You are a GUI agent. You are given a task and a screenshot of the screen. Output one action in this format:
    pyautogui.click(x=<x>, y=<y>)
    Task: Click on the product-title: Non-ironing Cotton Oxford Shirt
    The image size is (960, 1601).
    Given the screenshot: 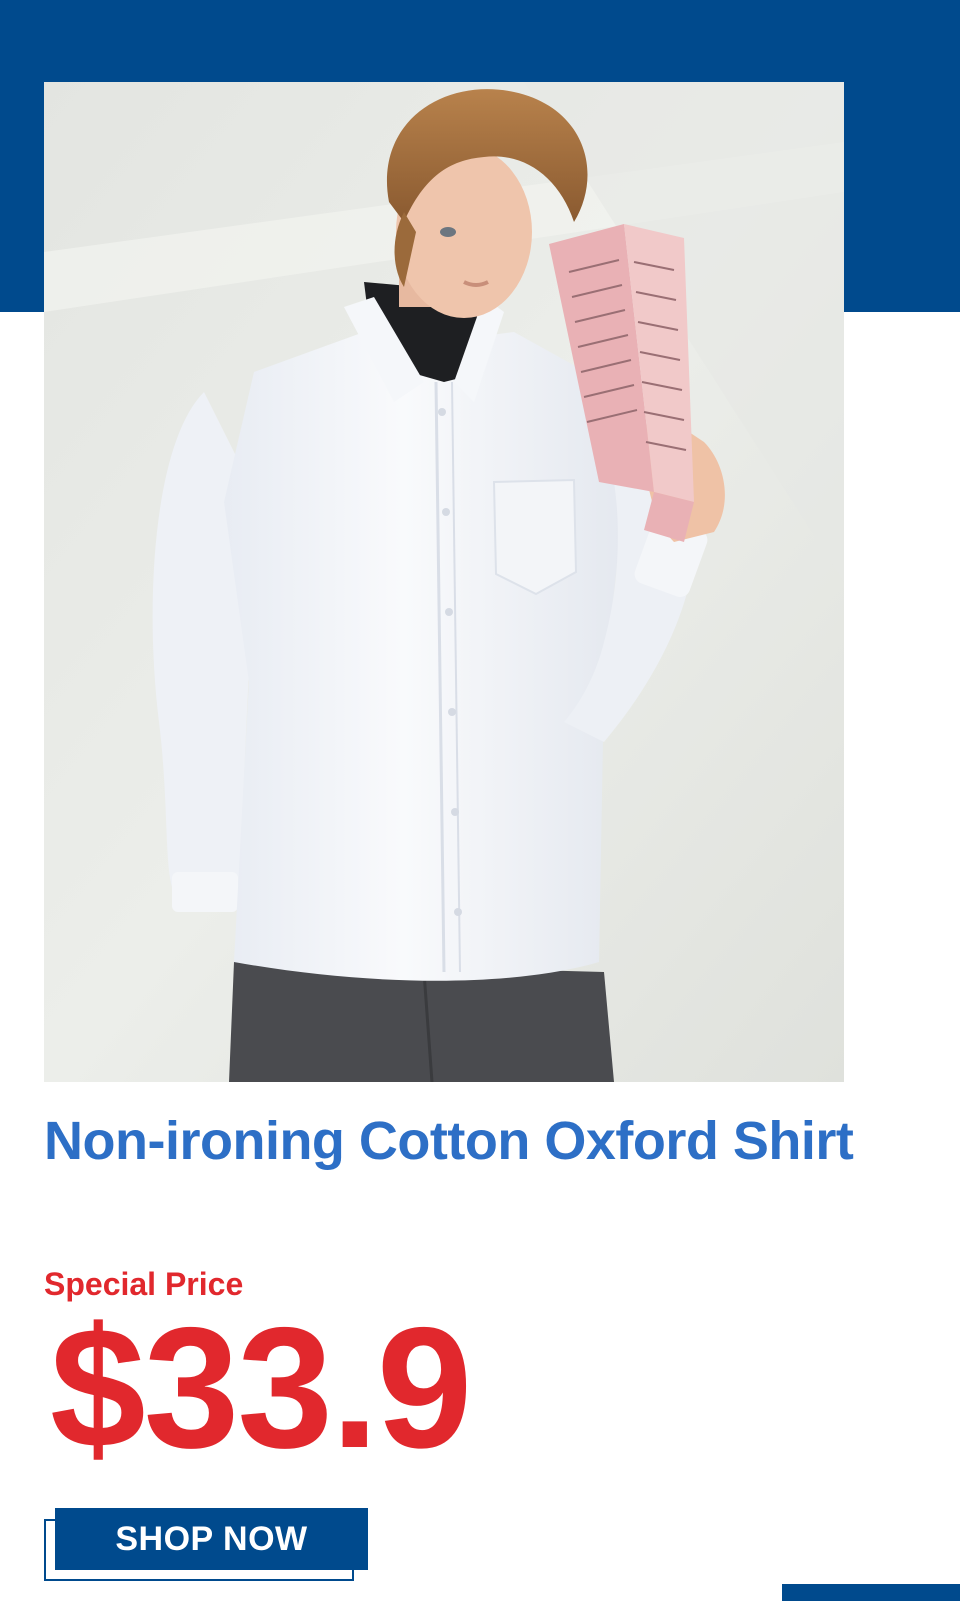 What is the action you would take?
    pyautogui.click(x=449, y=1141)
    